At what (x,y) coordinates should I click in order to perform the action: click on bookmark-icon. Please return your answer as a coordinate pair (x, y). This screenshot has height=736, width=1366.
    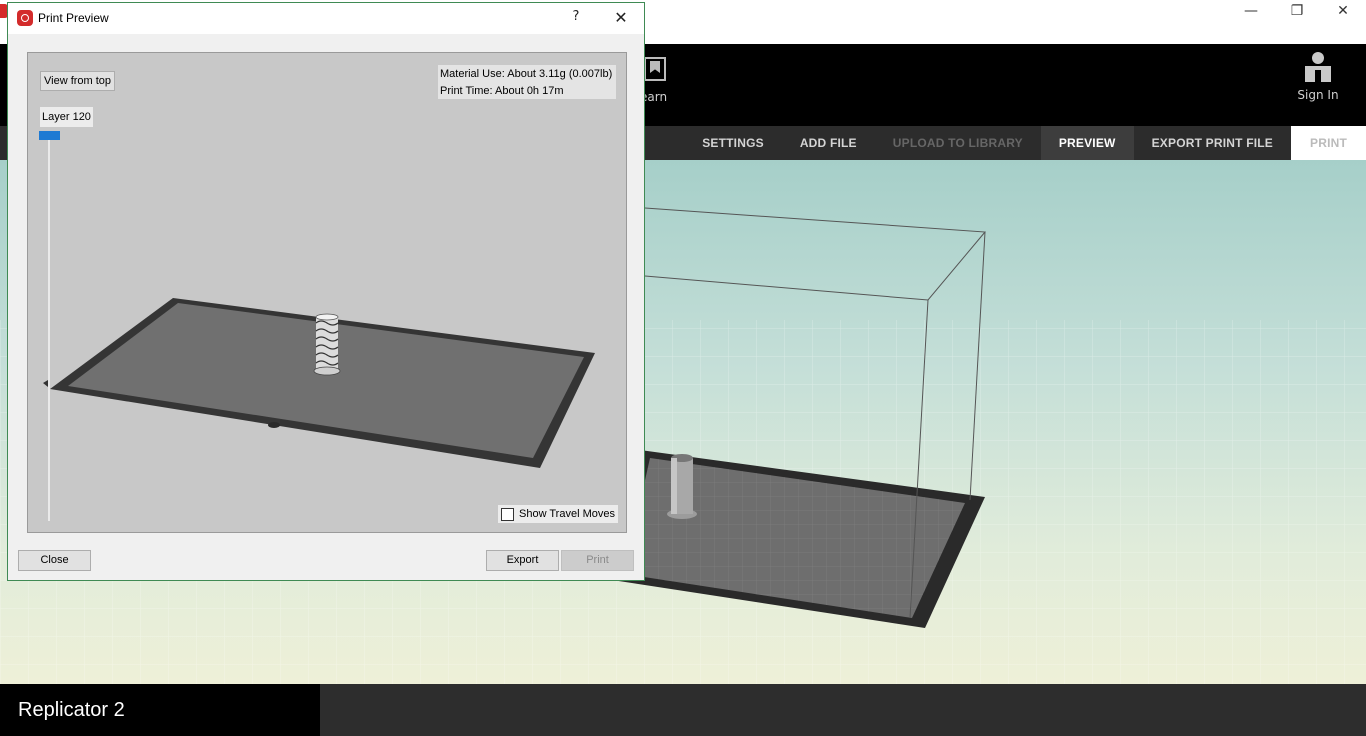
    Looking at the image, I should click on (655, 69).